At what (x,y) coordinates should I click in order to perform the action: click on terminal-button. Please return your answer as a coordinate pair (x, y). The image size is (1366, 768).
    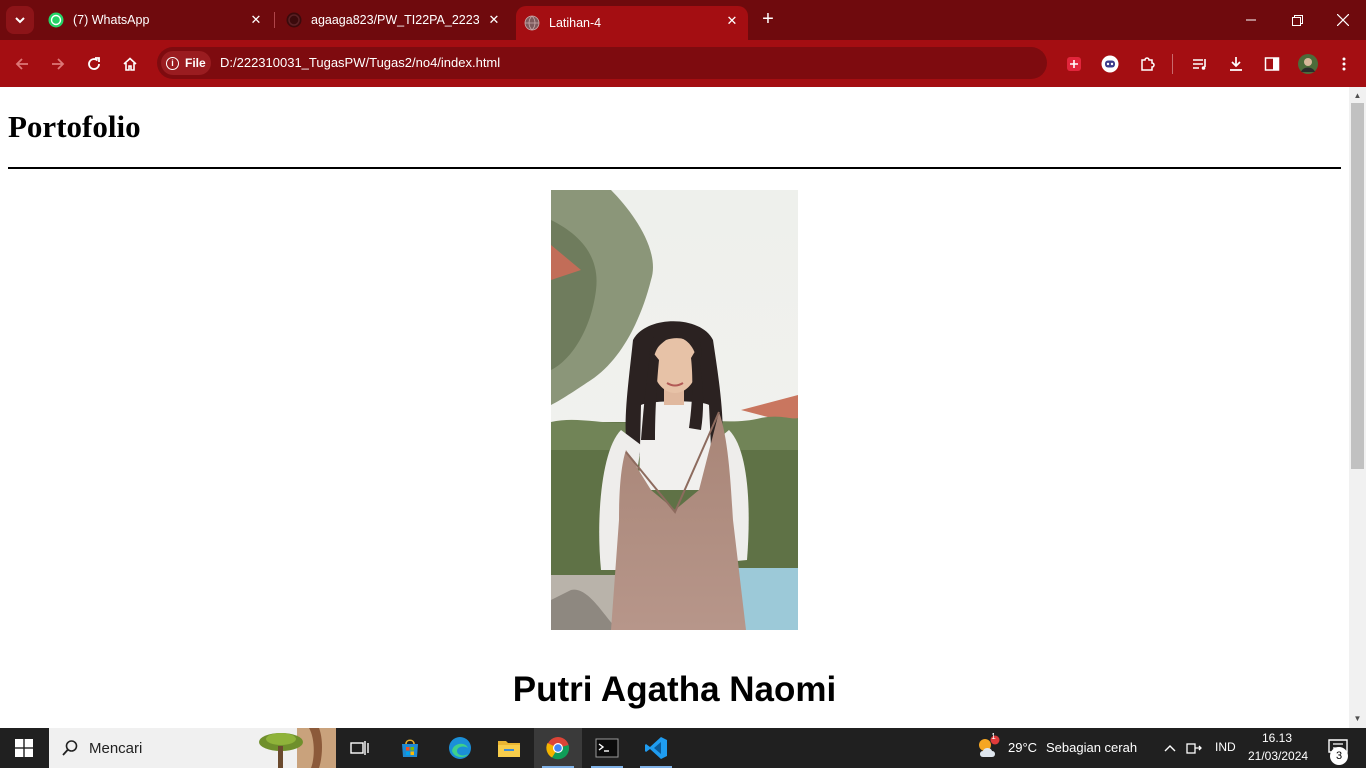
    Looking at the image, I should click on (607, 748).